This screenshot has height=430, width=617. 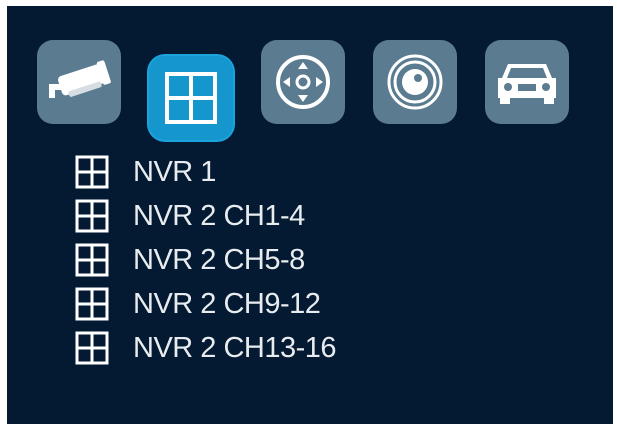 I want to click on tree-item-nvr1: NVR 1, so click(x=205, y=172).